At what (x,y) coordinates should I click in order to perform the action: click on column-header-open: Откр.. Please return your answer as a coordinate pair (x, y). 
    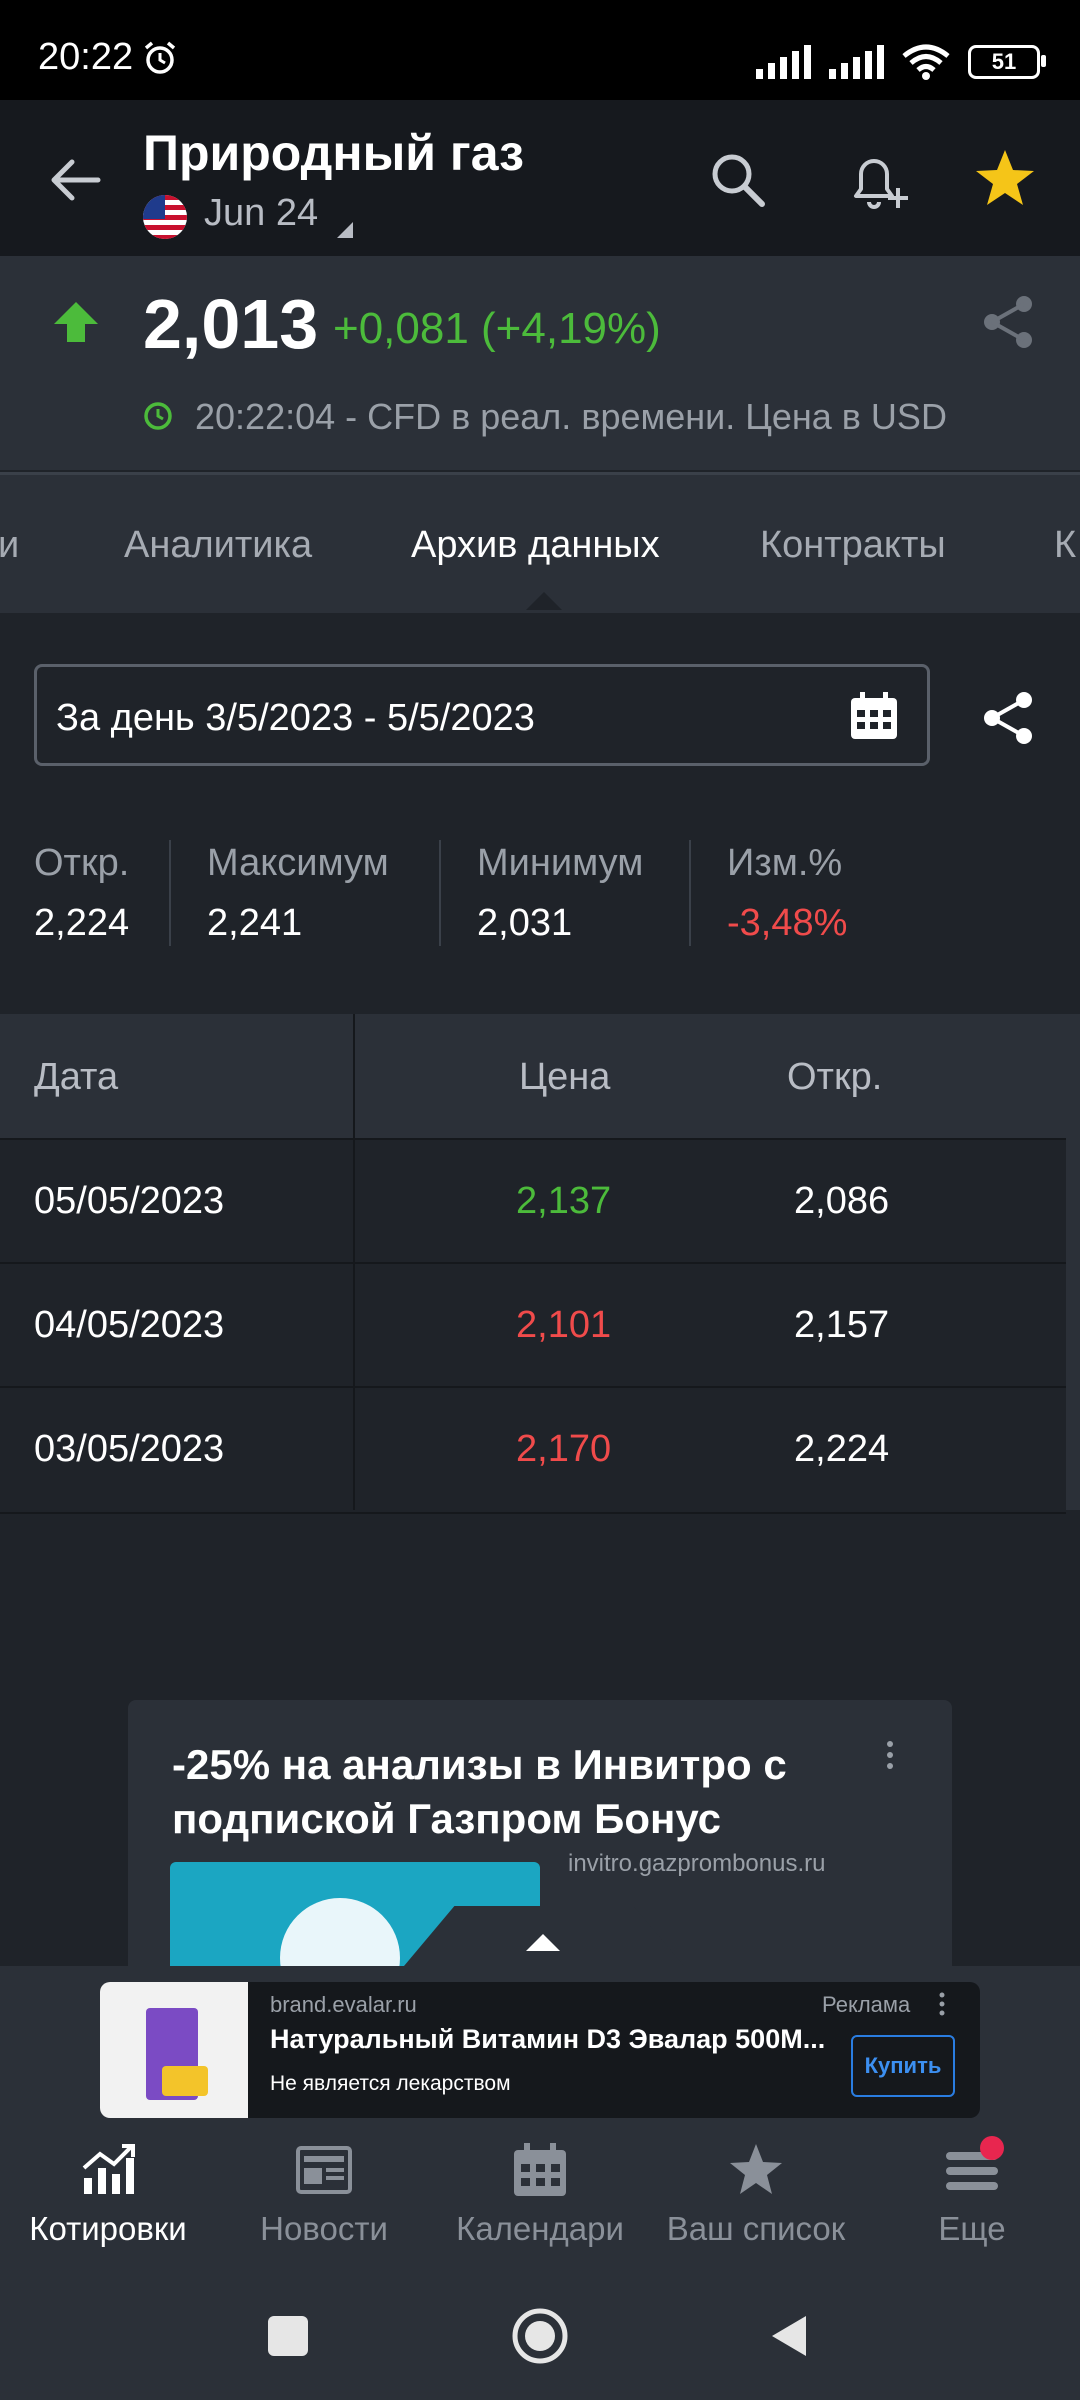
    Looking at the image, I should click on (835, 1077).